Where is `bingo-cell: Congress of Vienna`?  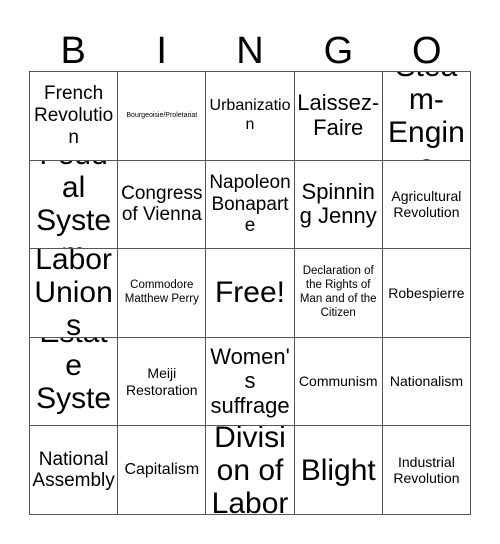
bingo-cell: Congress of Vienna is located at coordinates (162, 205).